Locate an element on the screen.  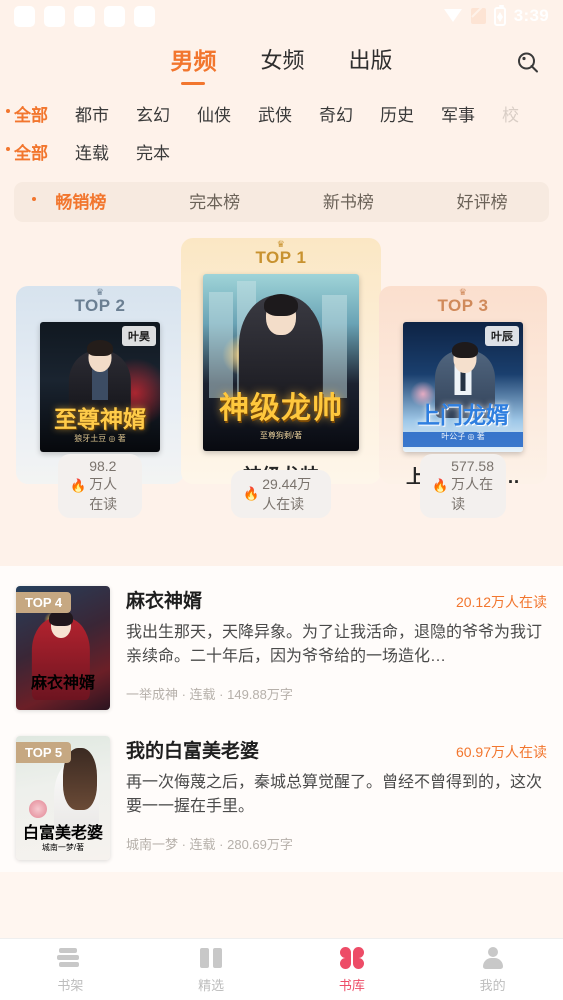
tab-female-channel: 女频 is located at coordinates (282, 63).